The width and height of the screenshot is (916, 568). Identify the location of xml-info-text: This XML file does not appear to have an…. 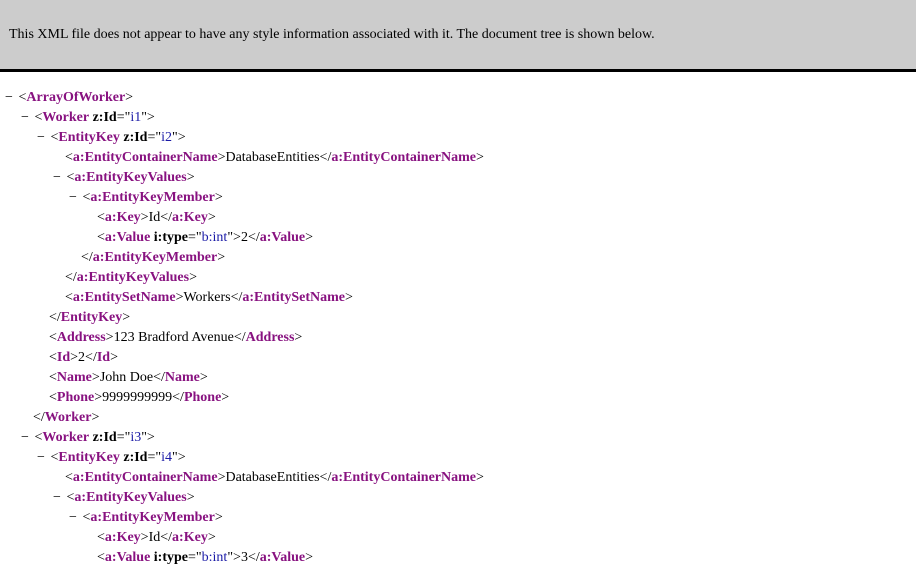
(332, 34).